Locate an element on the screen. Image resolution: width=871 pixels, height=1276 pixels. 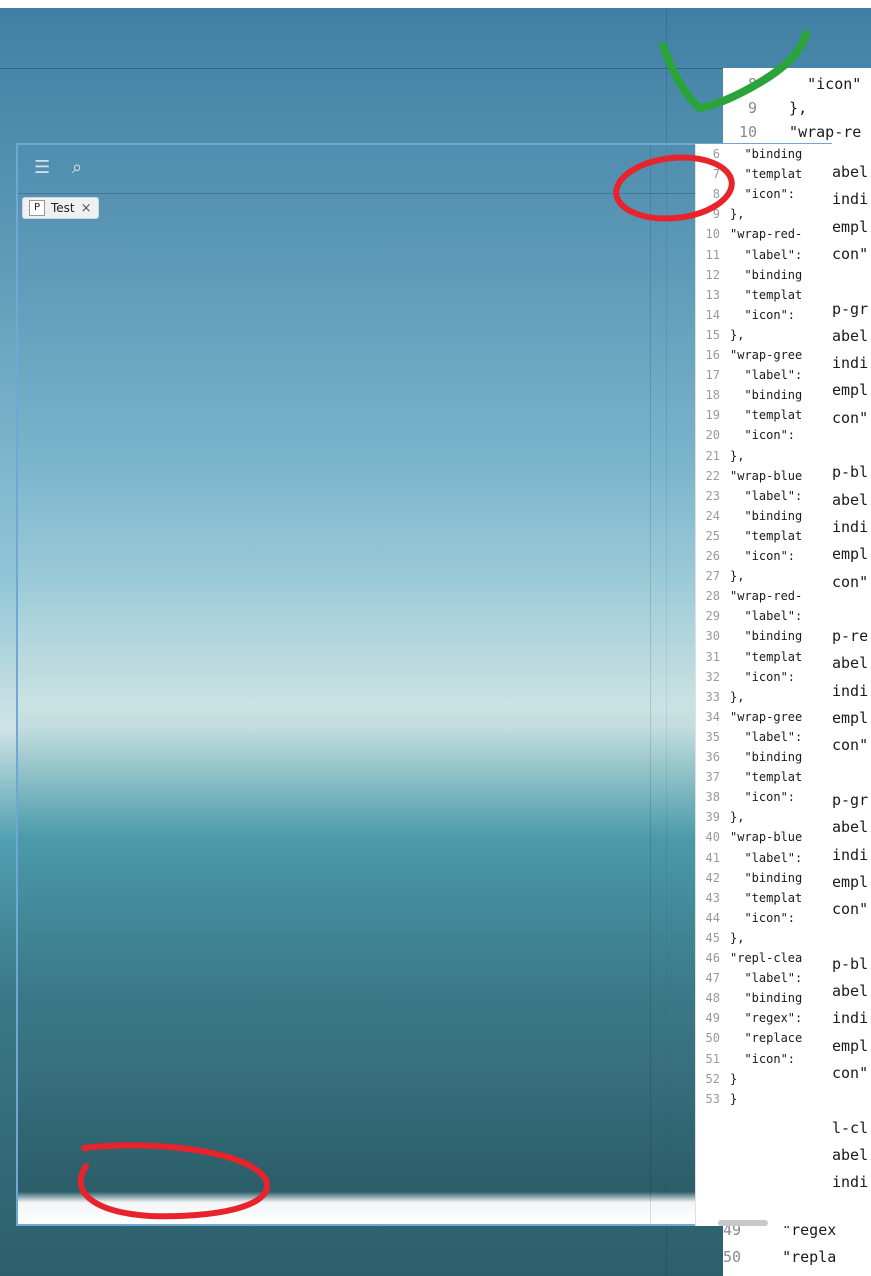
red-circle-annotation-top is located at coordinates (674, 188).